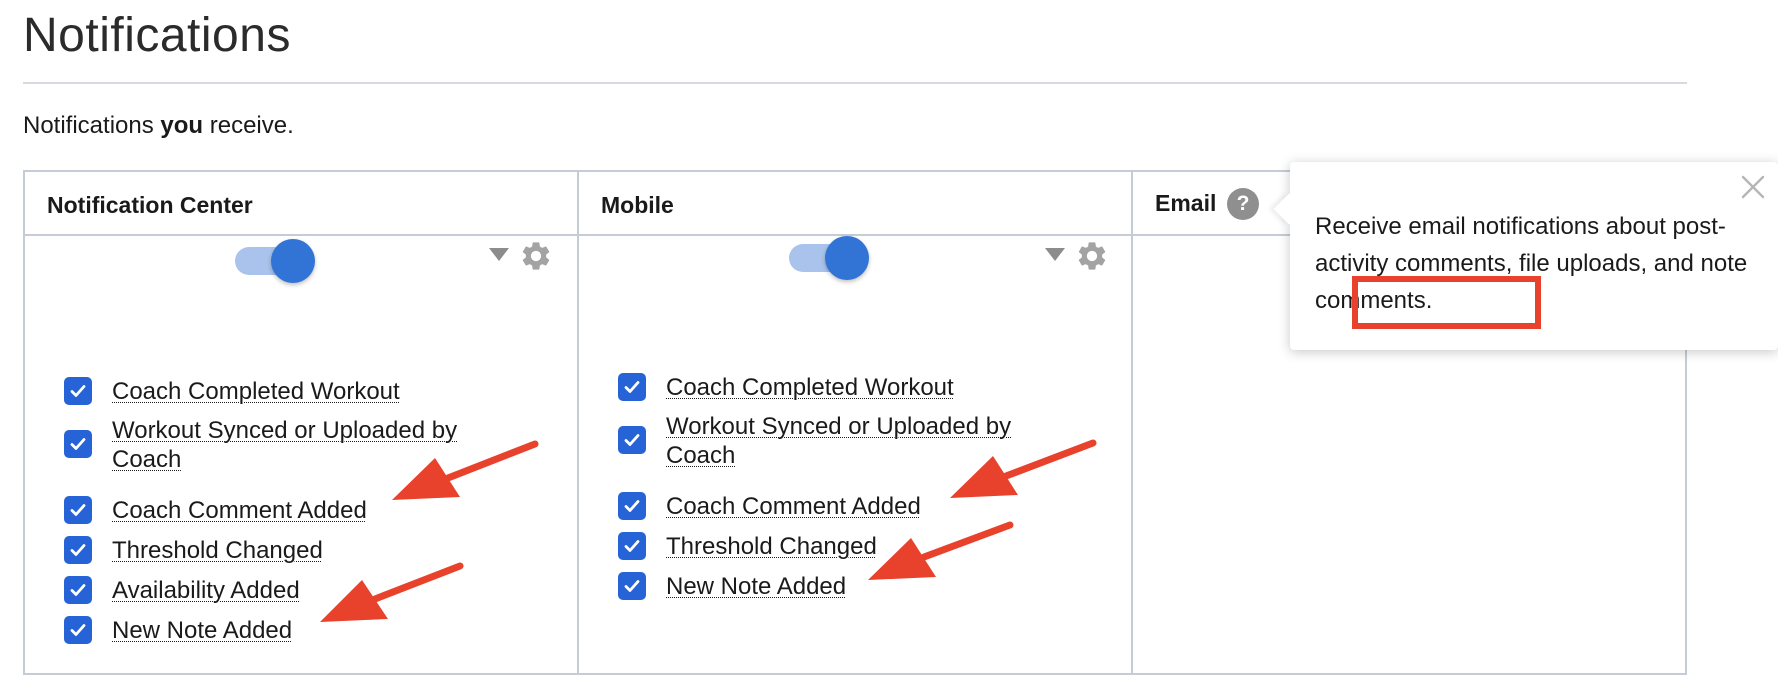  Describe the element at coordinates (206, 590) in the screenshot. I see `option-label: Availability Added` at that location.